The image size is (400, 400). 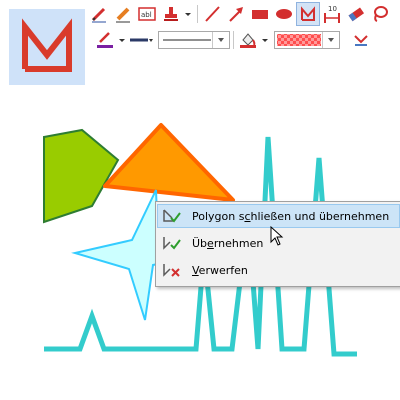 What do you see at coordinates (277, 236) in the screenshot?
I see `mouse-cursor-icon` at bounding box center [277, 236].